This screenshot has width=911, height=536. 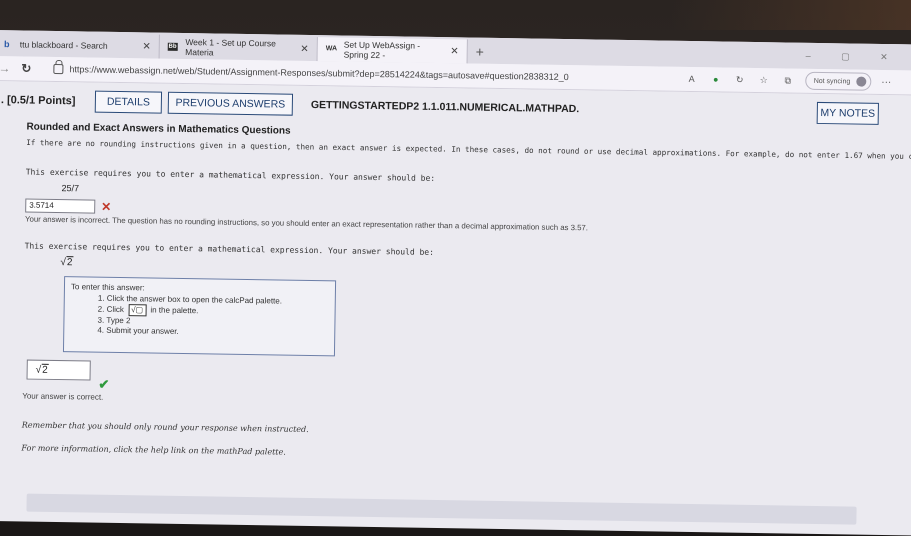 I want to click on tab-label: Set Up WebAssign - Spring 22 -, so click(x=382, y=50).